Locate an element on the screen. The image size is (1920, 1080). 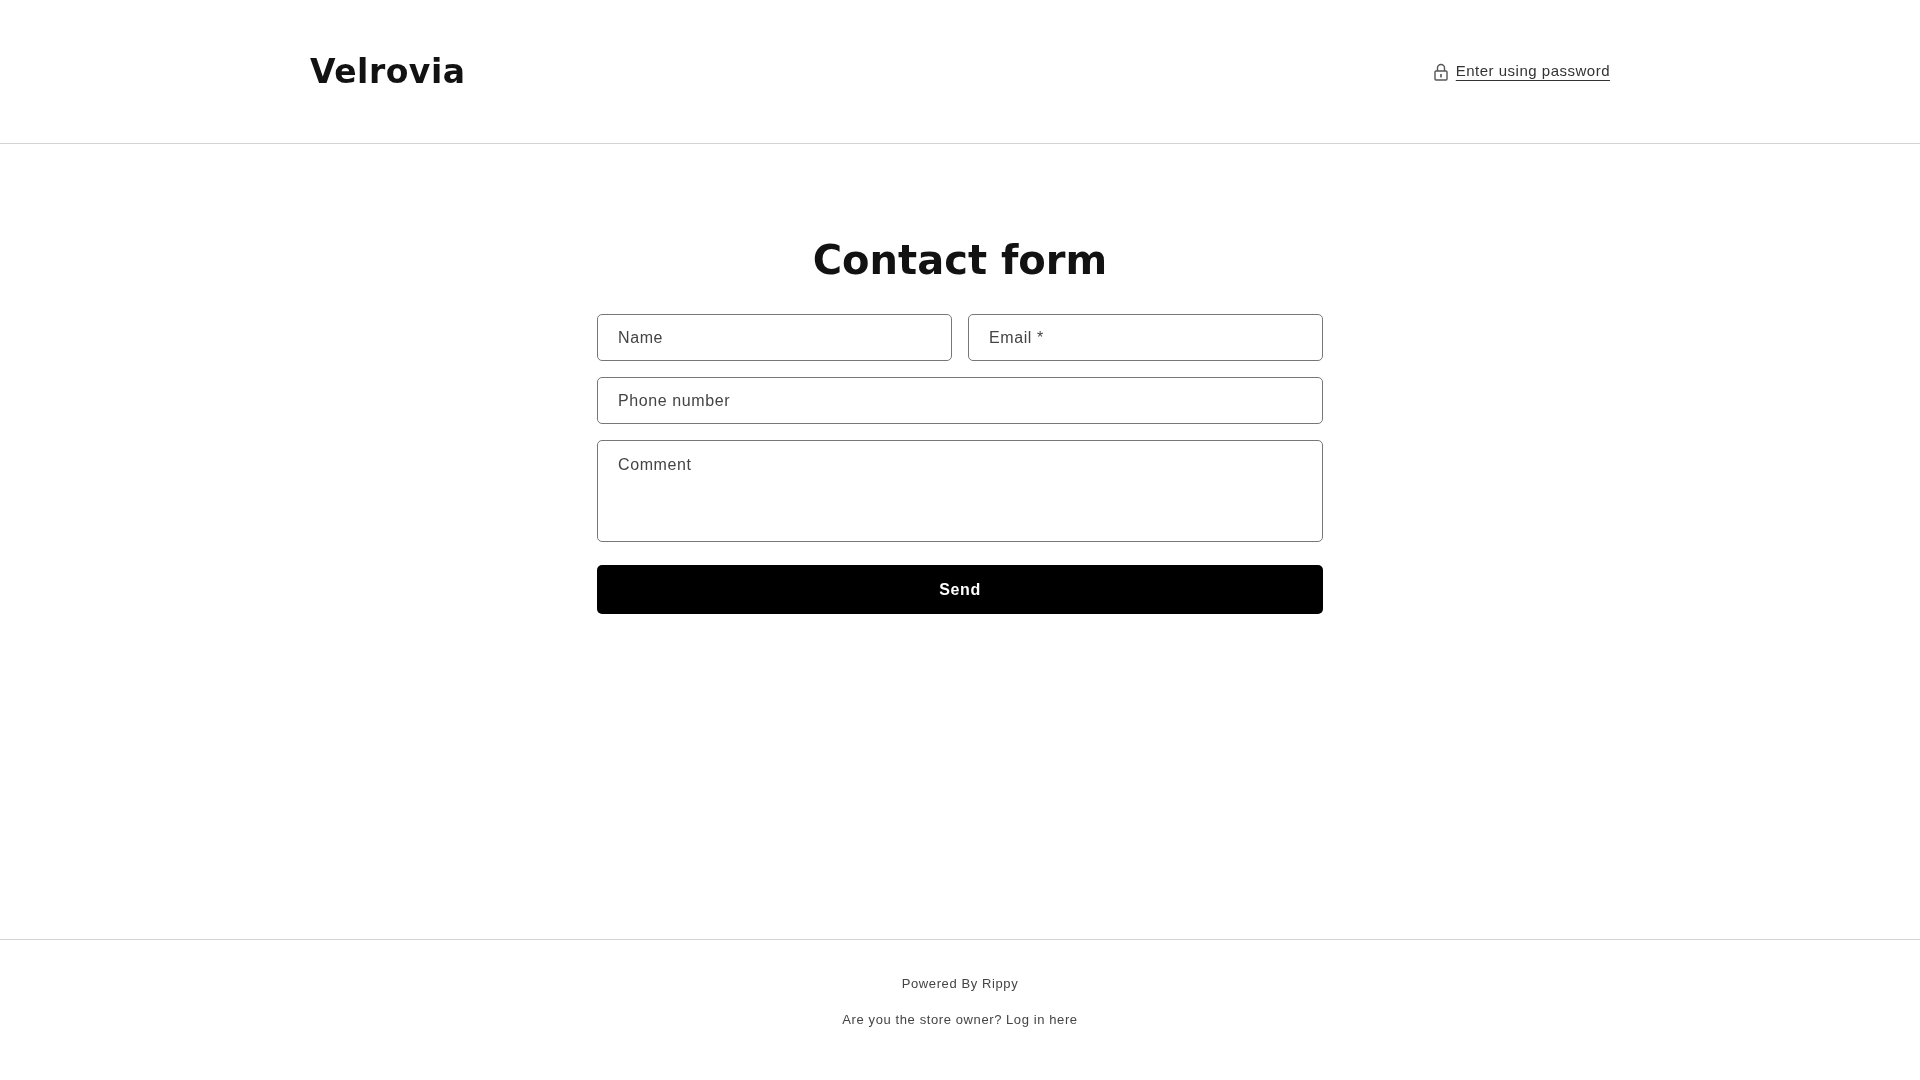
lock-icon is located at coordinates (1440, 71).